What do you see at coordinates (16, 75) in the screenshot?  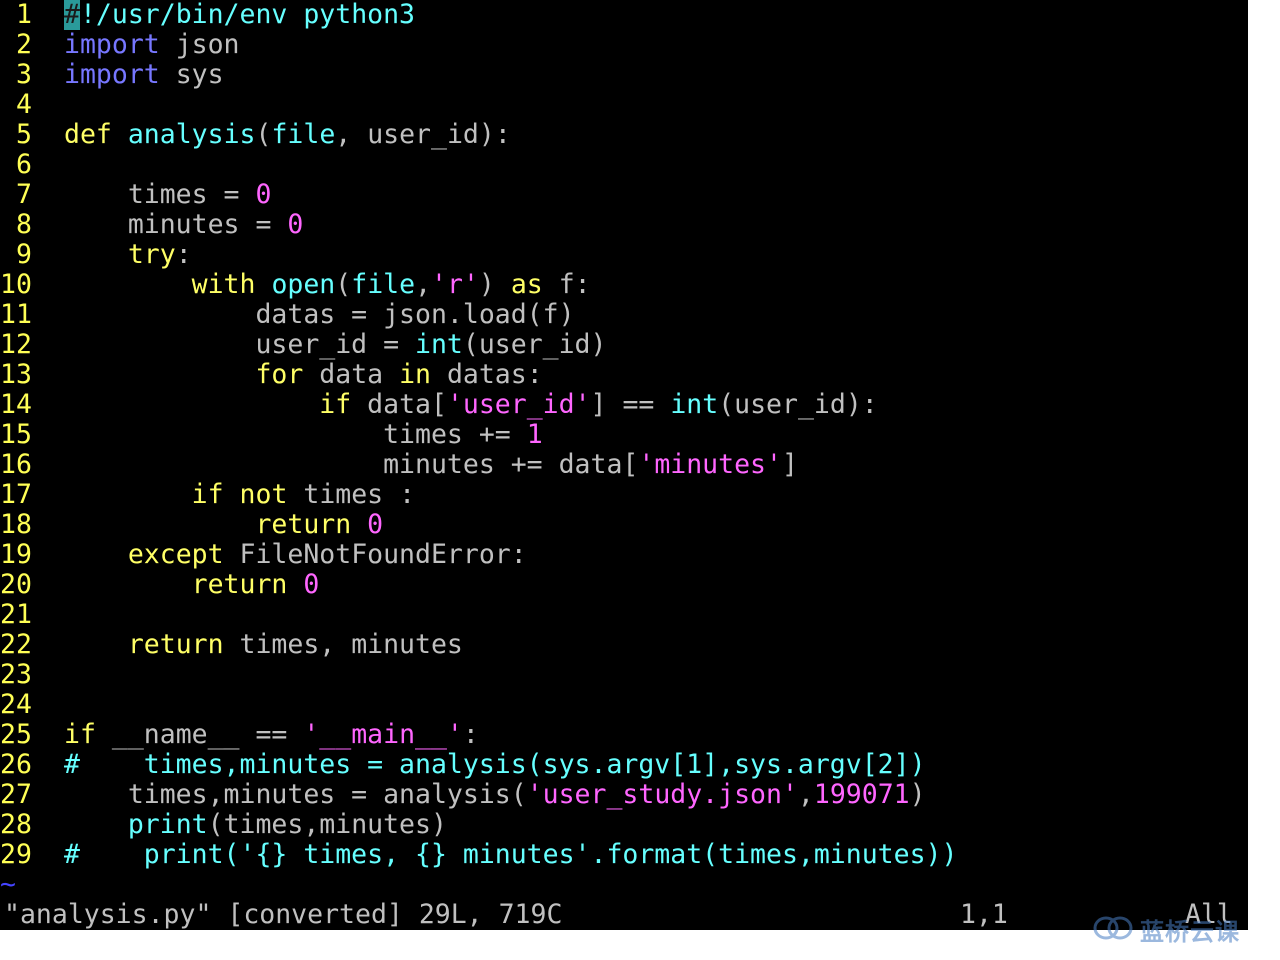 I see `line-number: 3` at bounding box center [16, 75].